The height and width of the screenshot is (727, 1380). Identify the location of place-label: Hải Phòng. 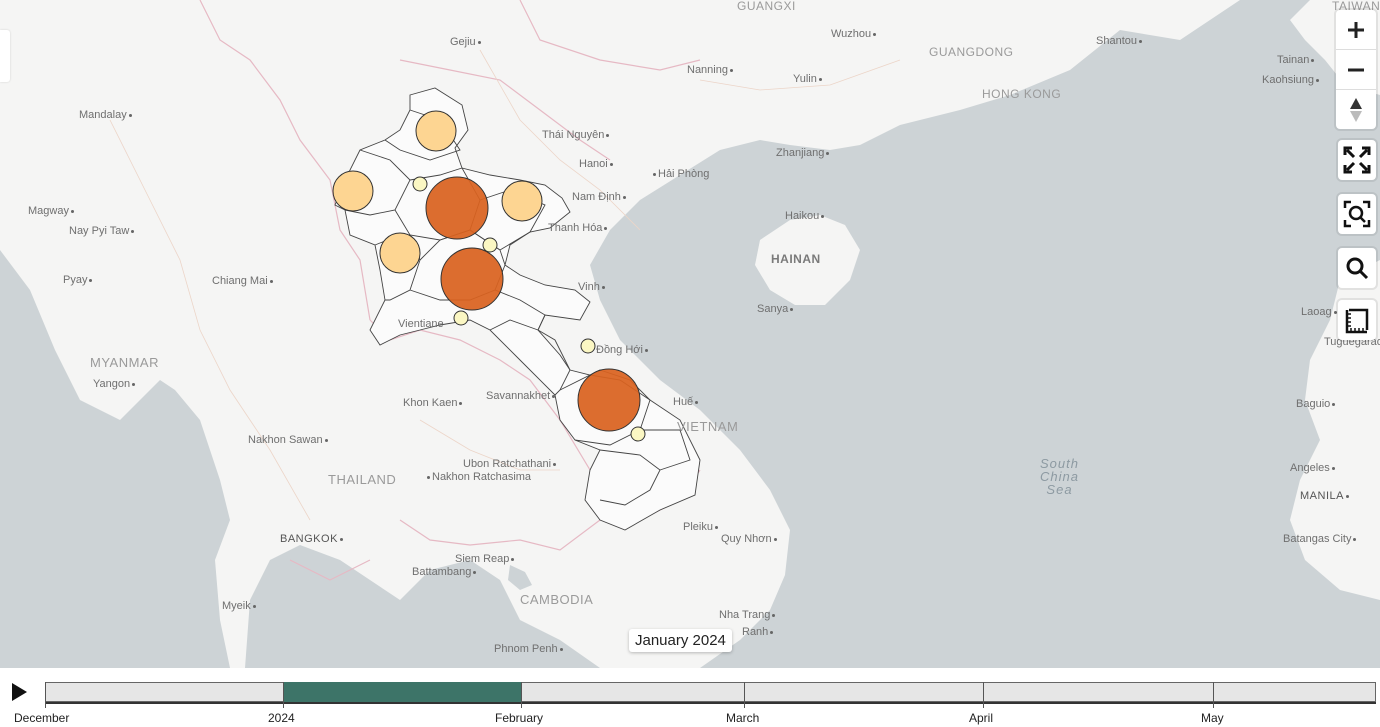
(680, 174).